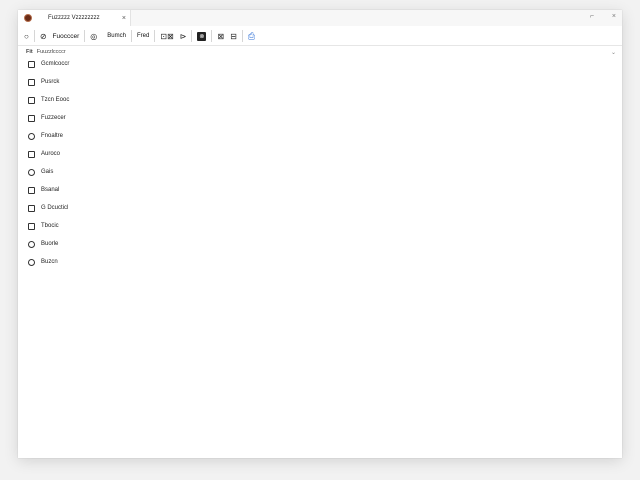  I want to click on tab-close-icon: ×, so click(124, 18).